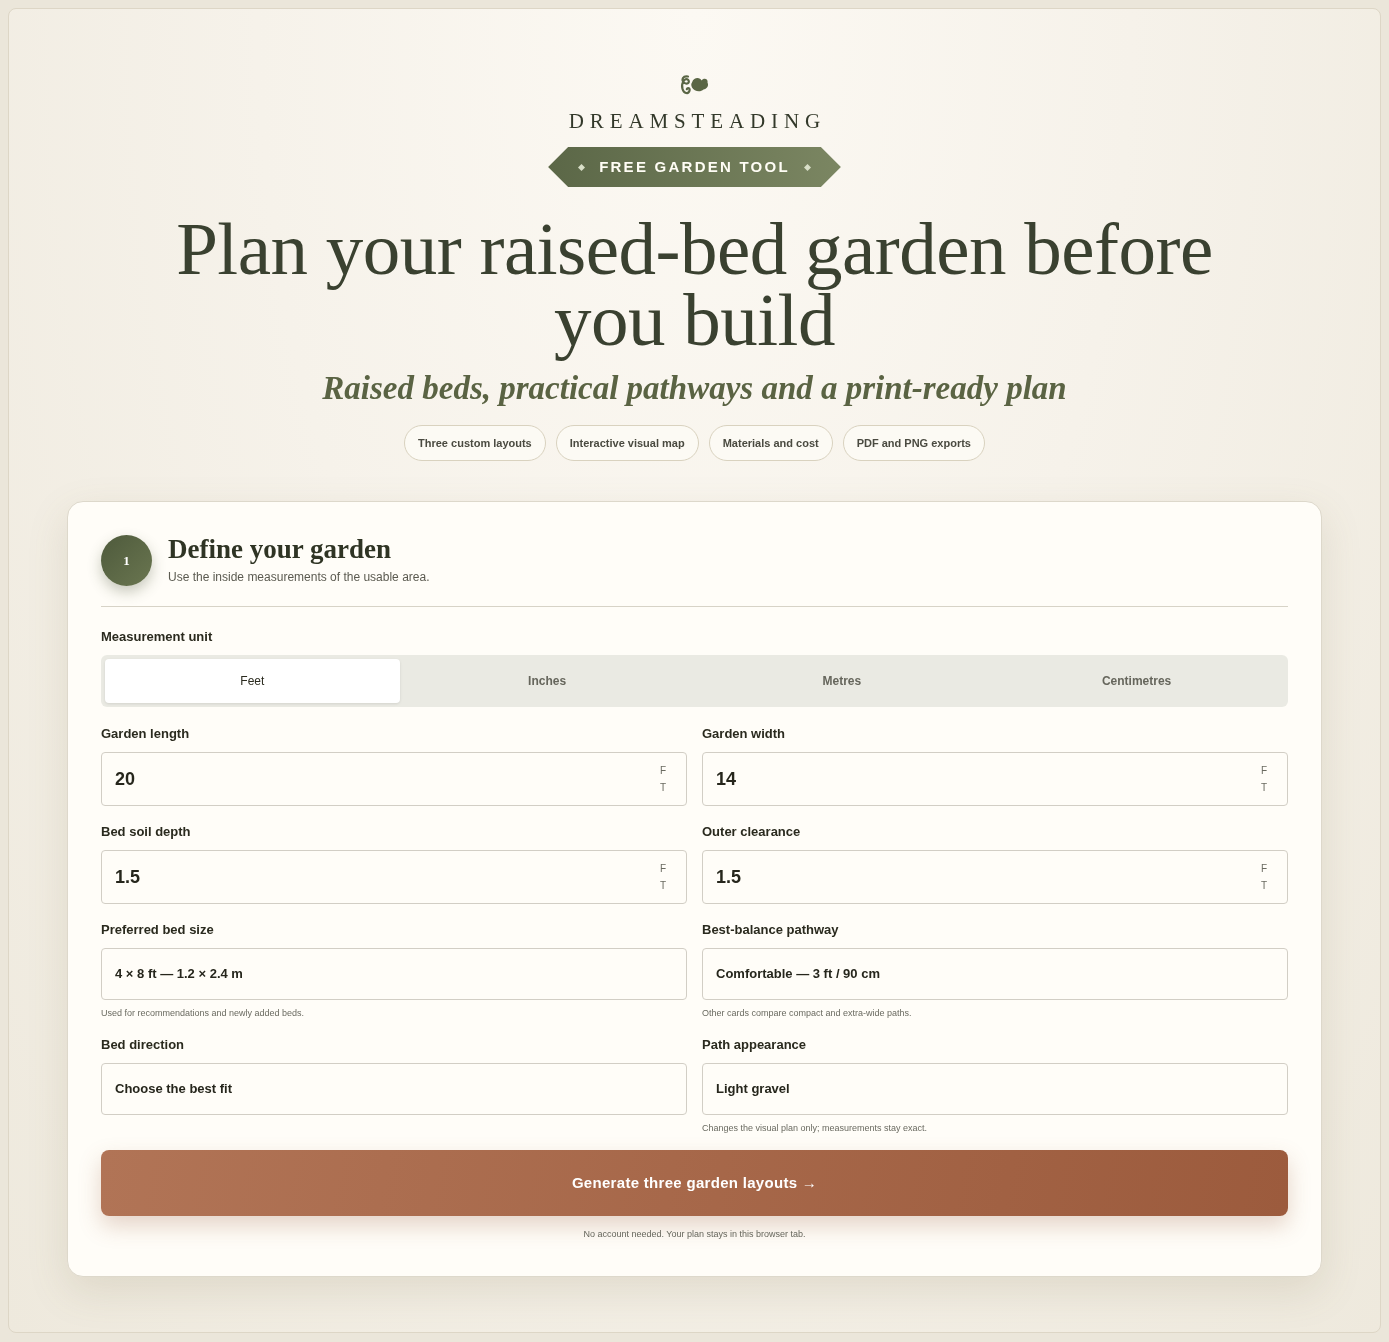 The width and height of the screenshot is (1389, 1342). I want to click on field-label: Best-balance pathway, so click(771, 930).